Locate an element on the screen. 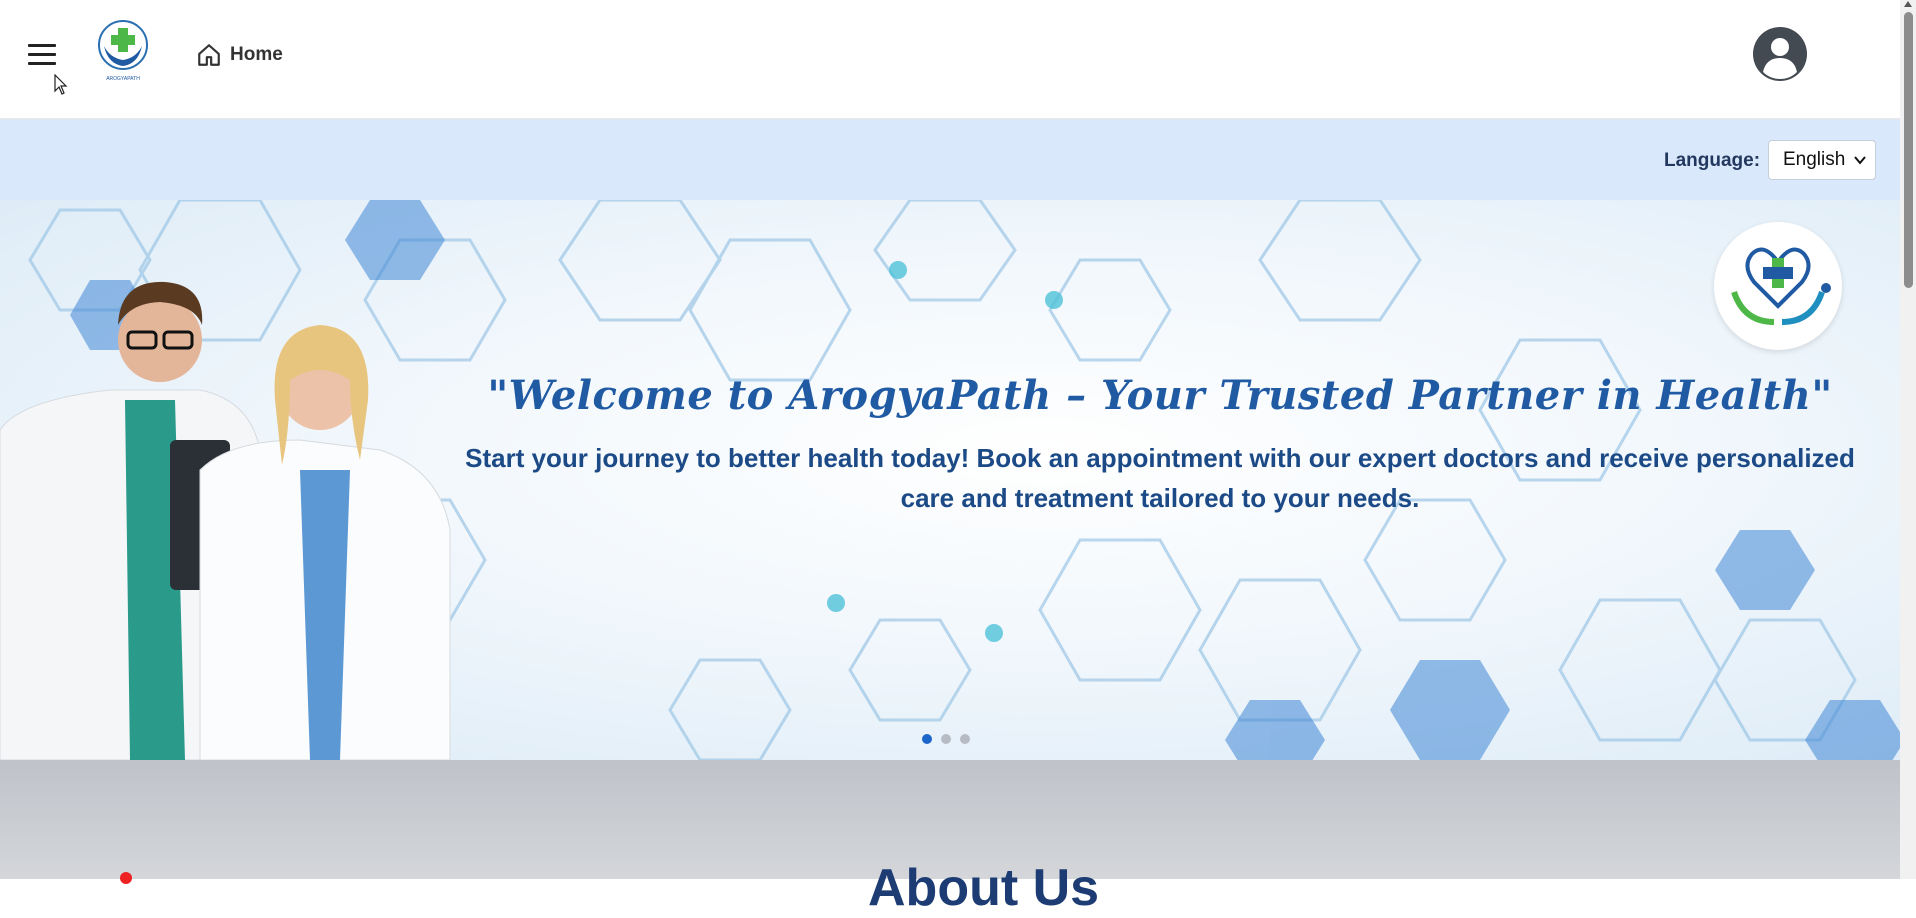 The height and width of the screenshot is (918, 1916). home-icon is located at coordinates (209, 55).